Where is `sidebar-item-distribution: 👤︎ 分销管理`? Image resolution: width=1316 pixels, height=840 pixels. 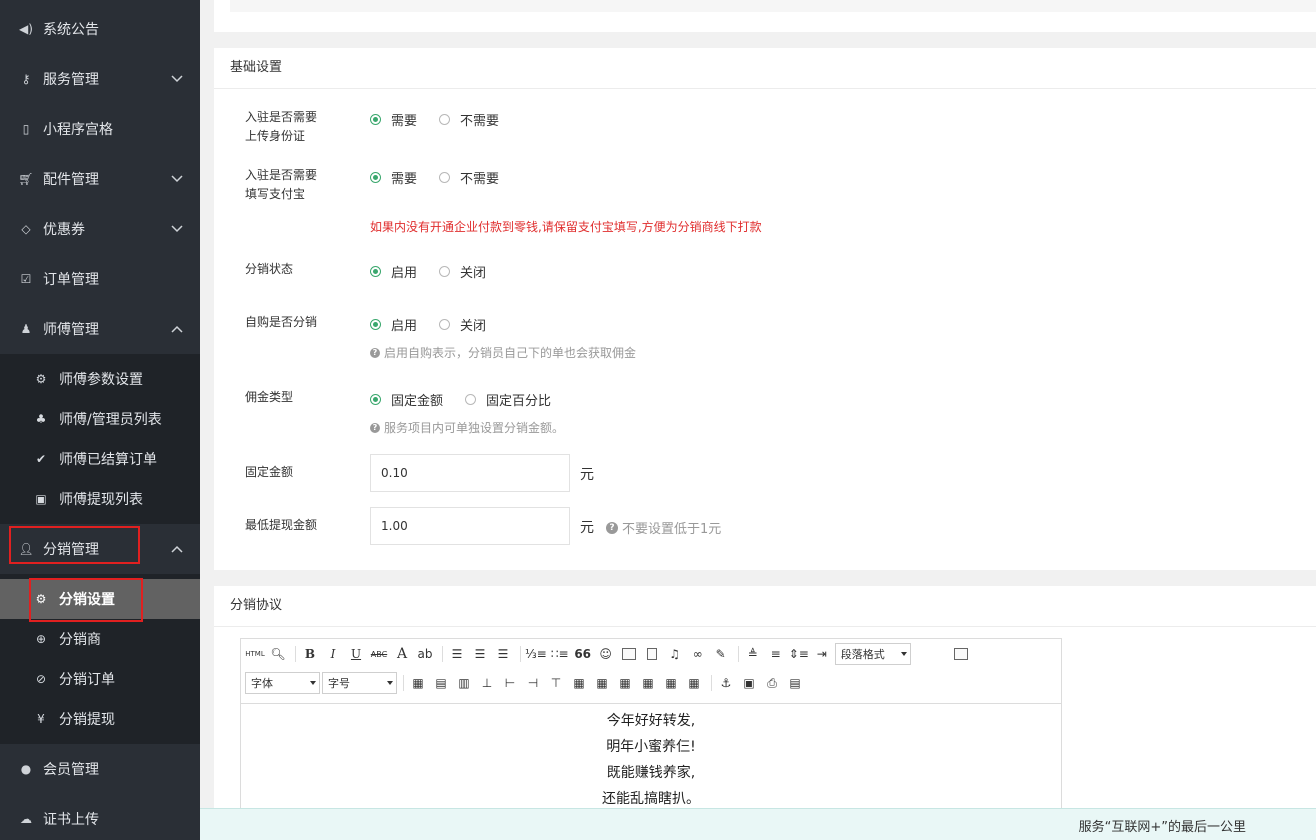 sidebar-item-distribution: 👤︎ 分销管理 is located at coordinates (100, 549).